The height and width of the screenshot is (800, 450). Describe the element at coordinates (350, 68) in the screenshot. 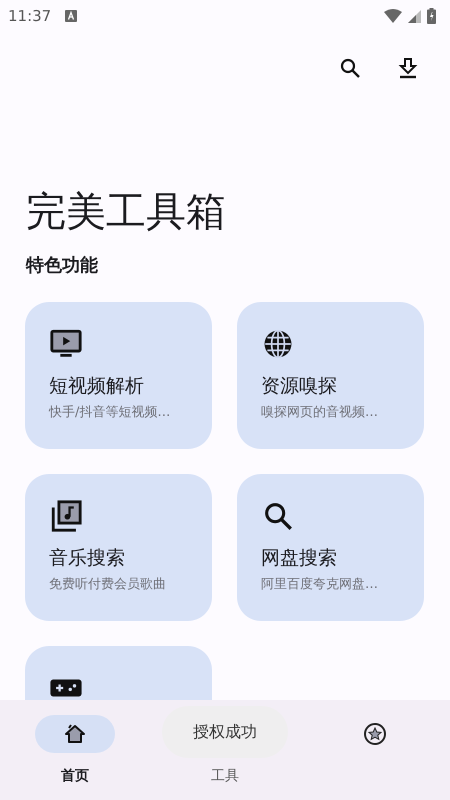

I see `search-icon` at that location.